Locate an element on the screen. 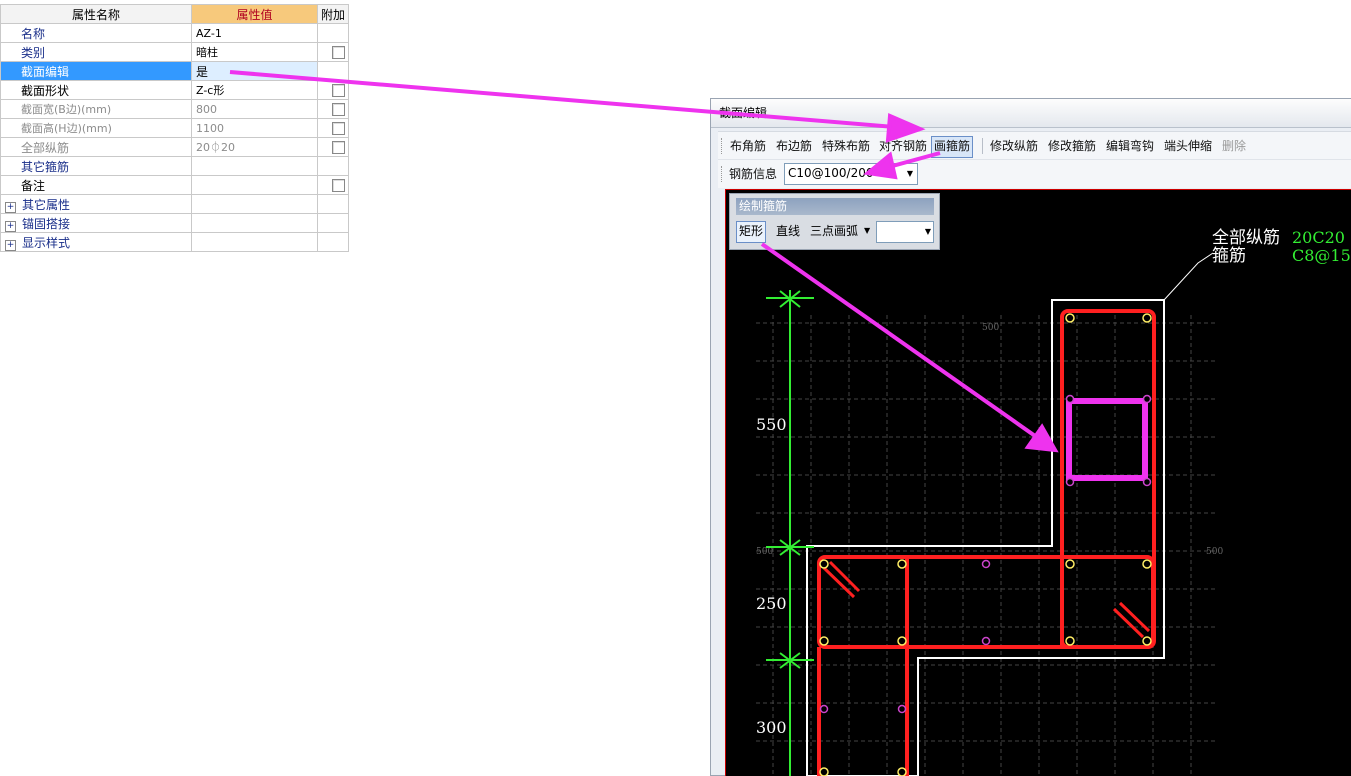 This screenshot has width=1351, height=776. group-label: 锚固搭接 is located at coordinates (46, 223).